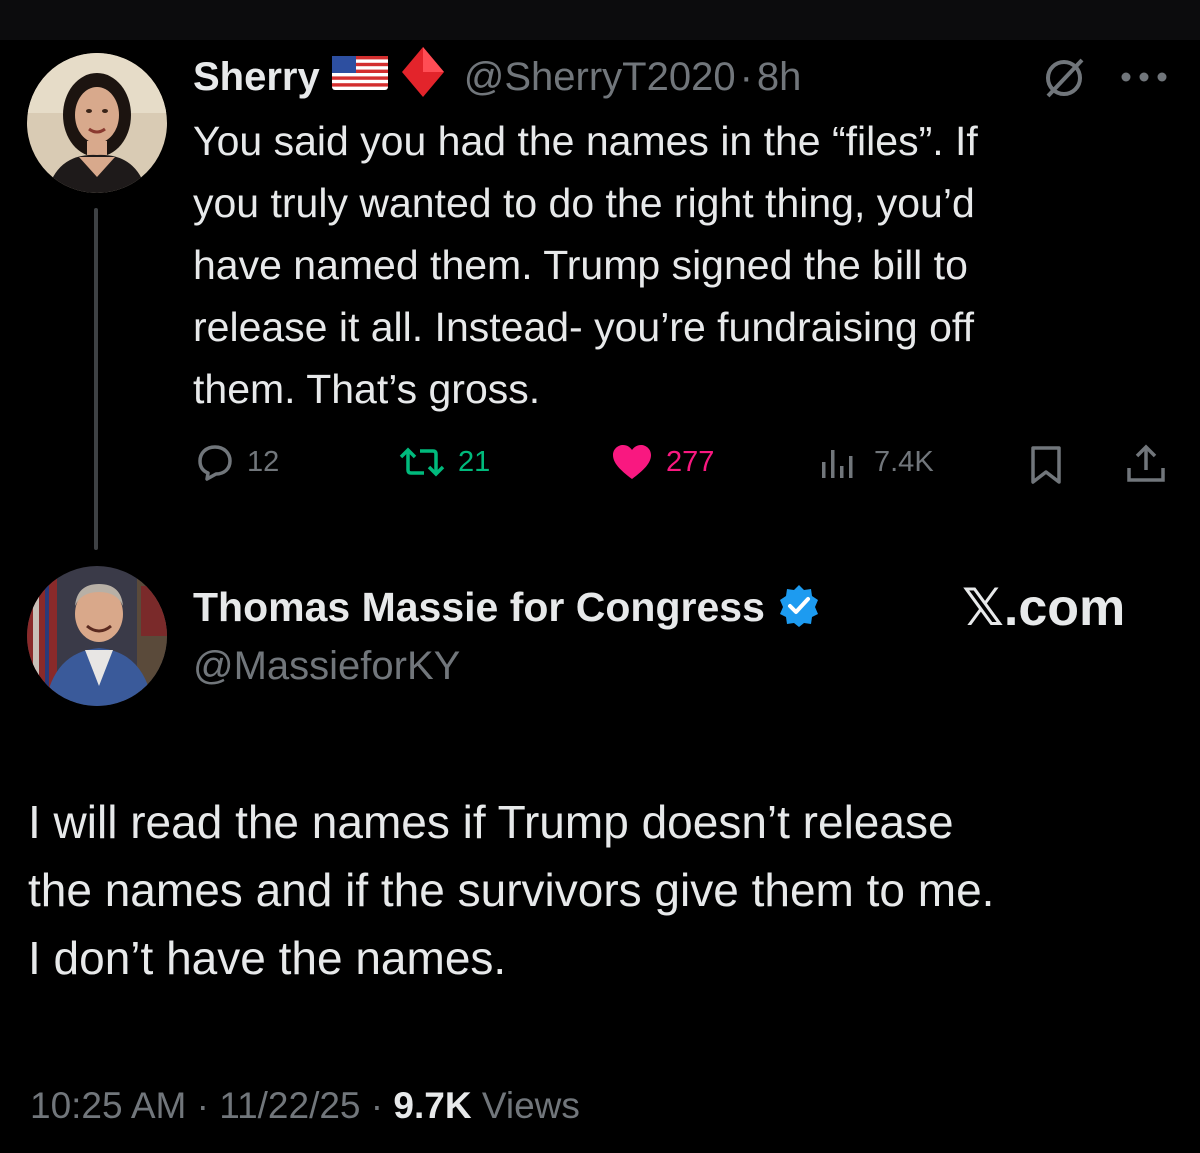  What do you see at coordinates (326, 666) in the screenshot?
I see `author-handle: @MassieforKY` at bounding box center [326, 666].